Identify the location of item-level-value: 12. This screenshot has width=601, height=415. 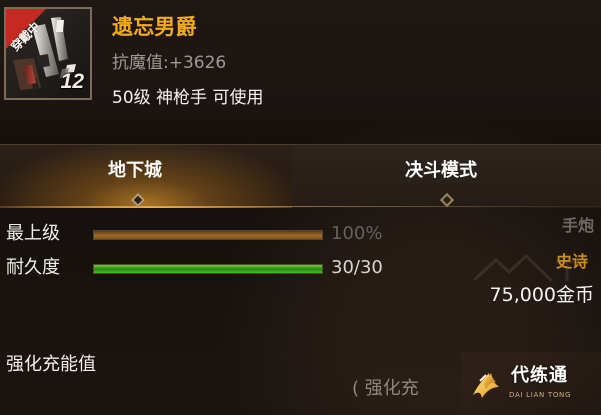
(72, 81).